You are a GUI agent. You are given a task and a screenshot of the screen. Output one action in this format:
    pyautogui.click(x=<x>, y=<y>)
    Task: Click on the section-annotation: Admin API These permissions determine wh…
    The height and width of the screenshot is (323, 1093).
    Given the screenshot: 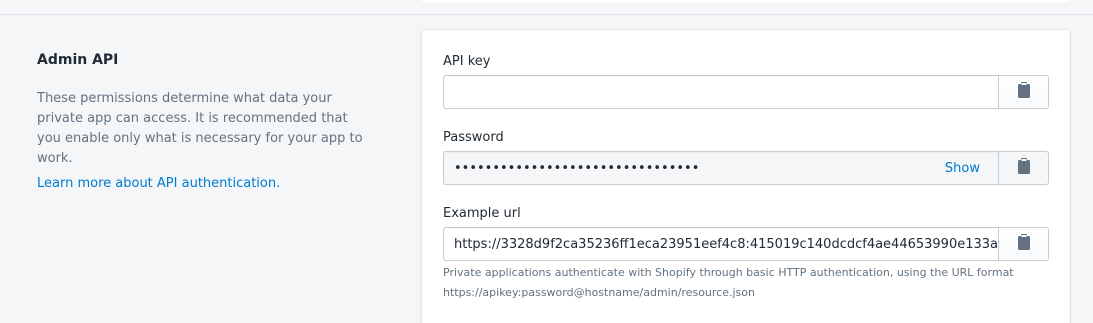 What is the action you would take?
    pyautogui.click(x=207, y=120)
    